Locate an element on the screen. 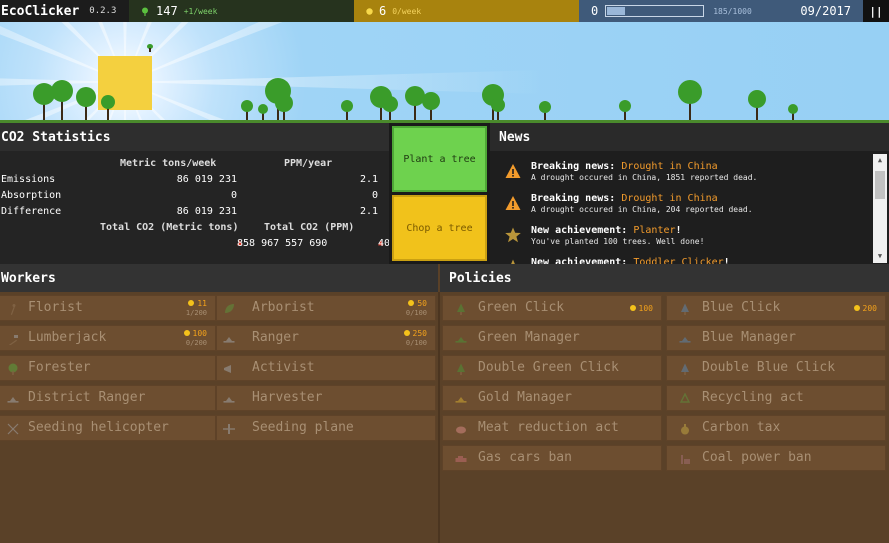 This screenshot has width=889, height=543. worker-card: Florist 11 1/200 is located at coordinates (108, 308).